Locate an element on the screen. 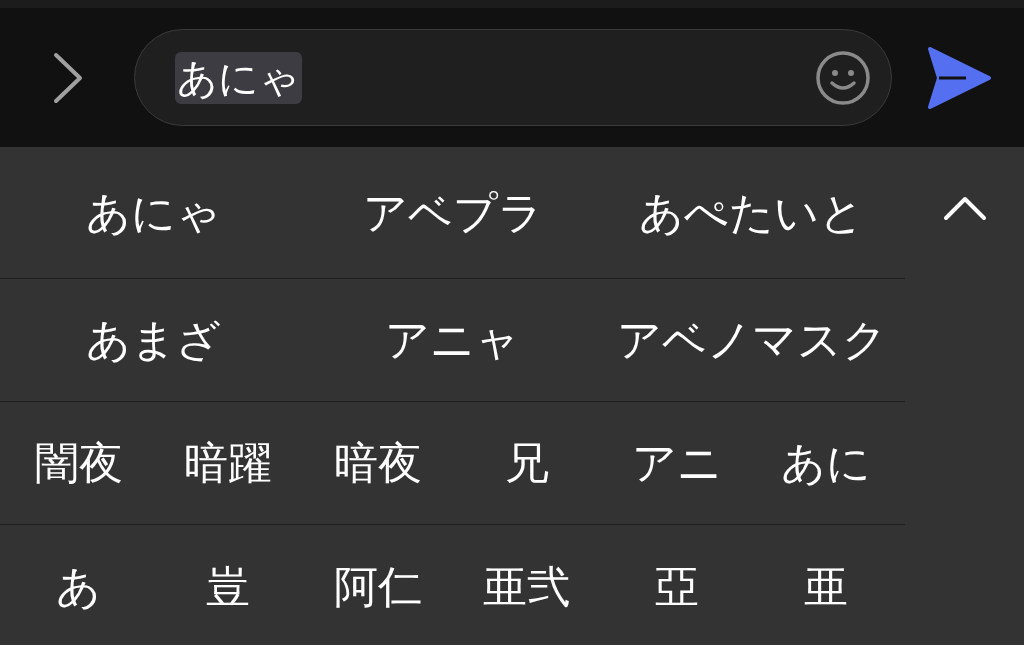 The width and height of the screenshot is (1024, 645). candidate-word: アベノマスク is located at coordinates (751, 340).